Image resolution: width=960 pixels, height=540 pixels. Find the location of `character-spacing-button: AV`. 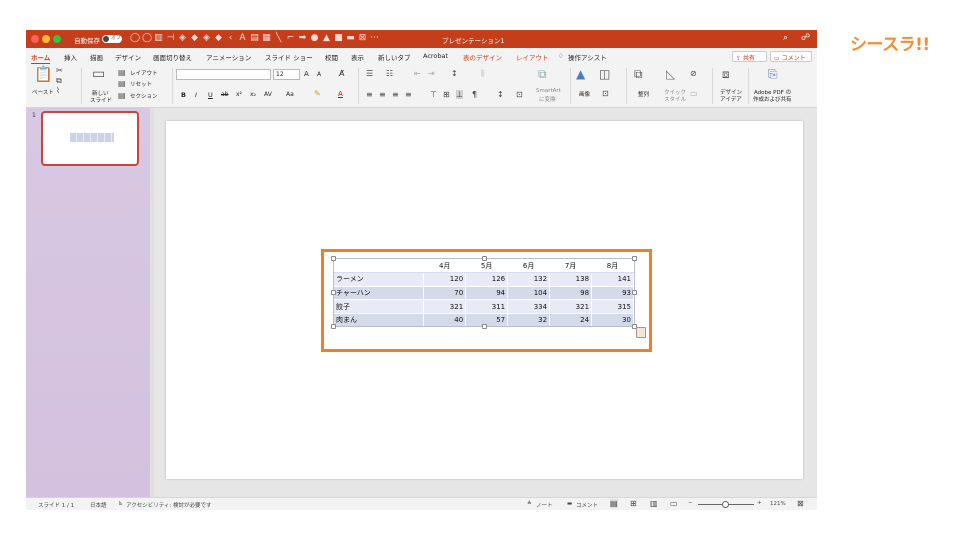

character-spacing-button: AV is located at coordinates (268, 94).